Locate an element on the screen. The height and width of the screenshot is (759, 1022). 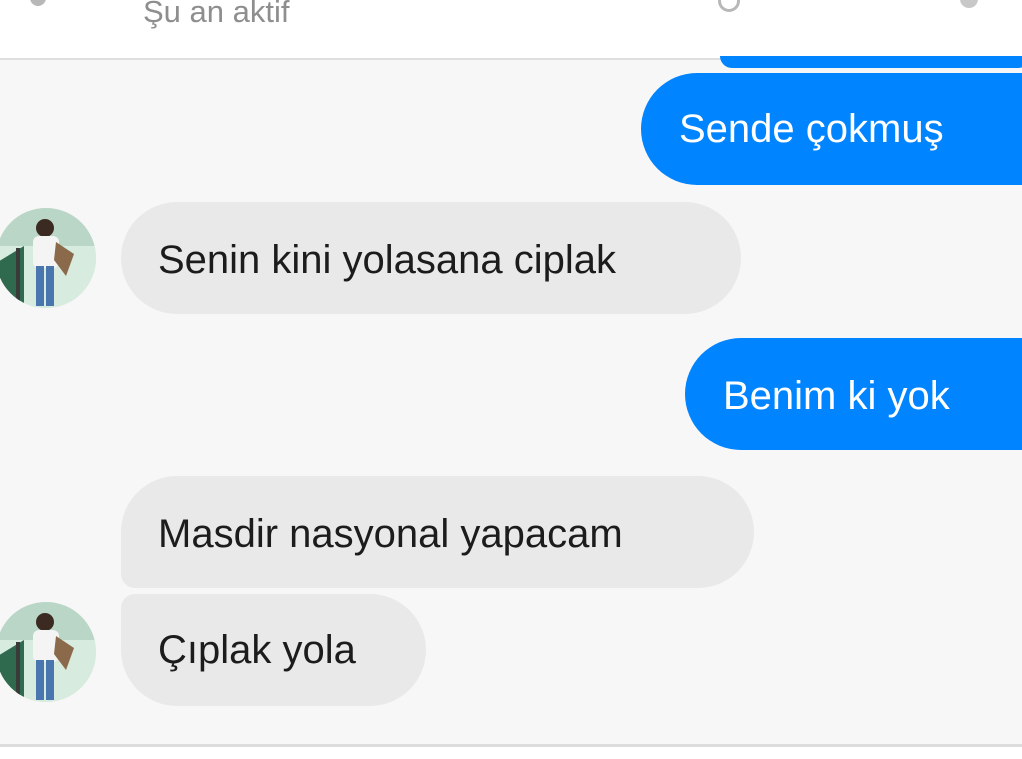
message-bubble-incoming: Çıplak yola is located at coordinates (273, 650).